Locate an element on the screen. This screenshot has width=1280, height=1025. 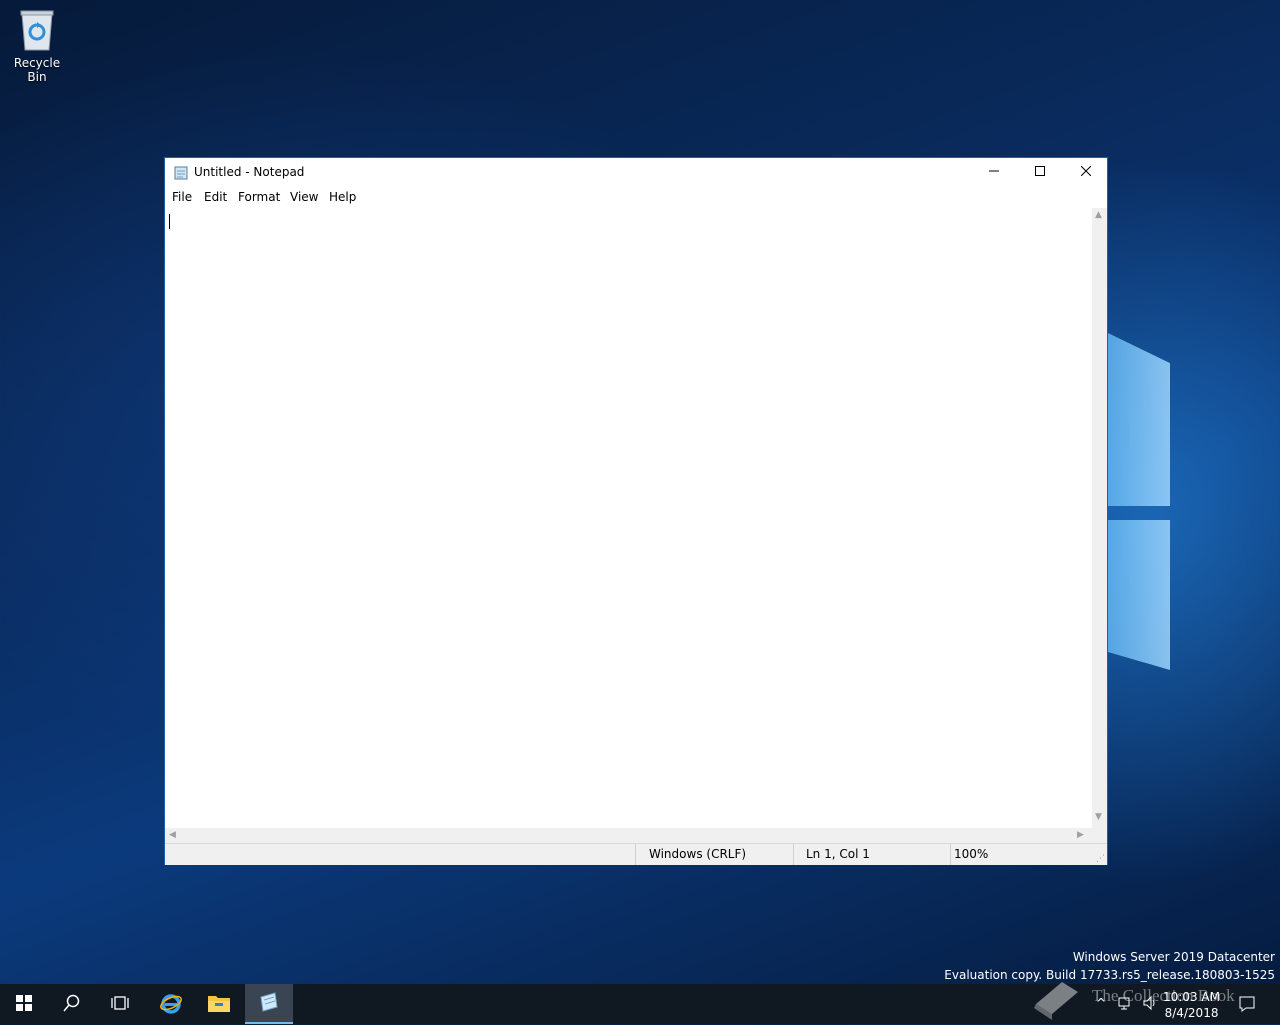
task-view-button is located at coordinates (120, 1004).